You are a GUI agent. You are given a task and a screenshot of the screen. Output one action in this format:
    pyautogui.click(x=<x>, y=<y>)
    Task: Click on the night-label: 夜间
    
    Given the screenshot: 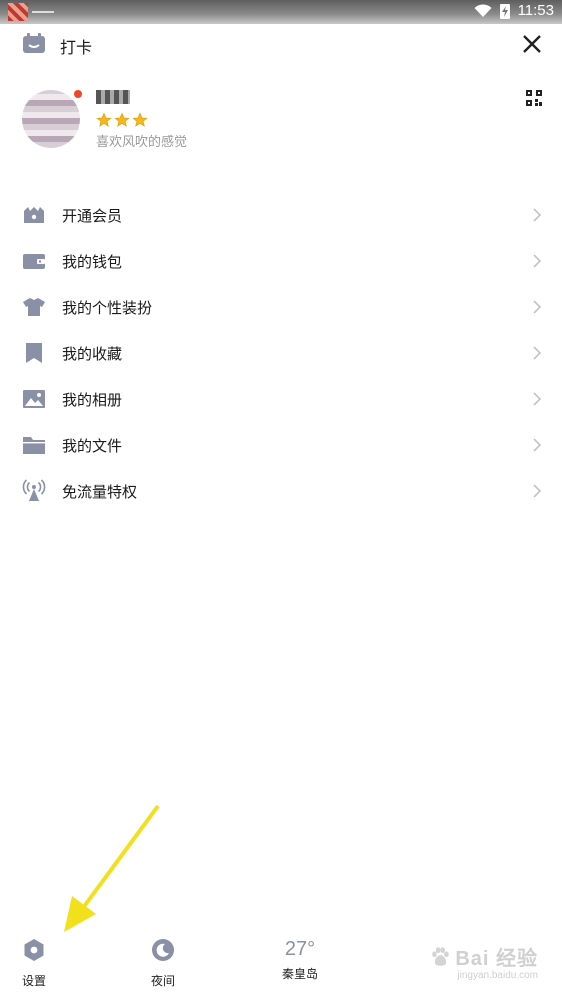 What is the action you would take?
    pyautogui.click(x=162, y=981)
    